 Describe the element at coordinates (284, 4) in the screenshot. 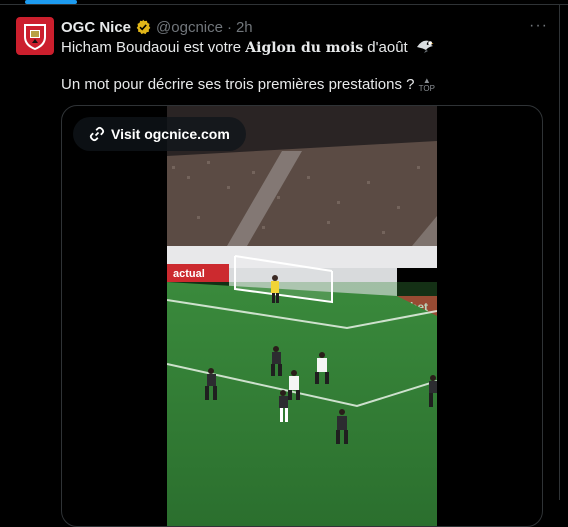

I see `divider` at that location.